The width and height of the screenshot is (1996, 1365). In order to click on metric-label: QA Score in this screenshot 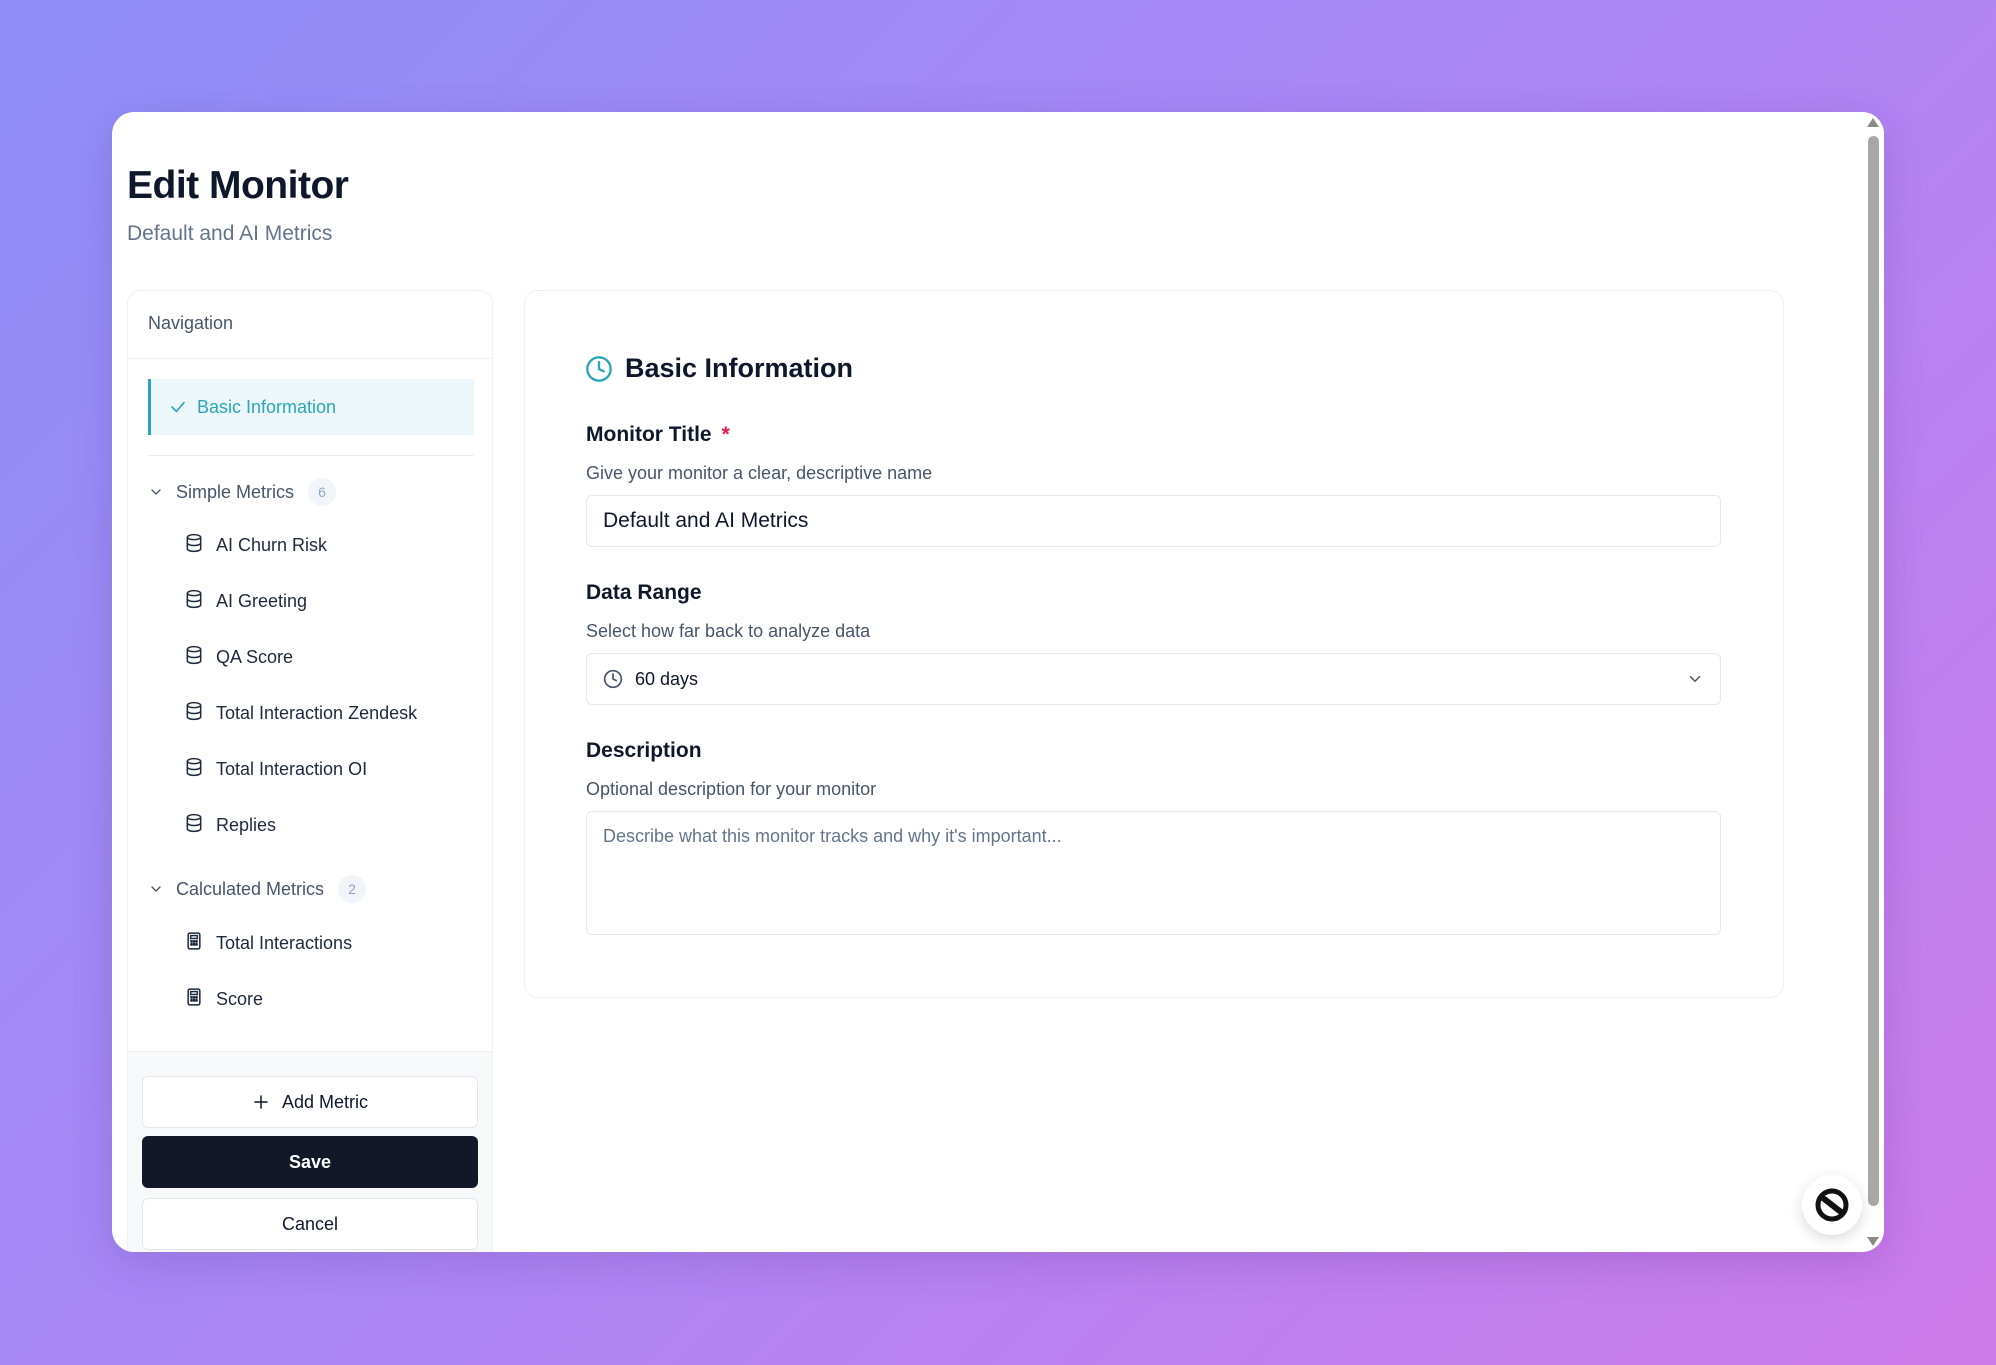, I will do `click(255, 656)`.